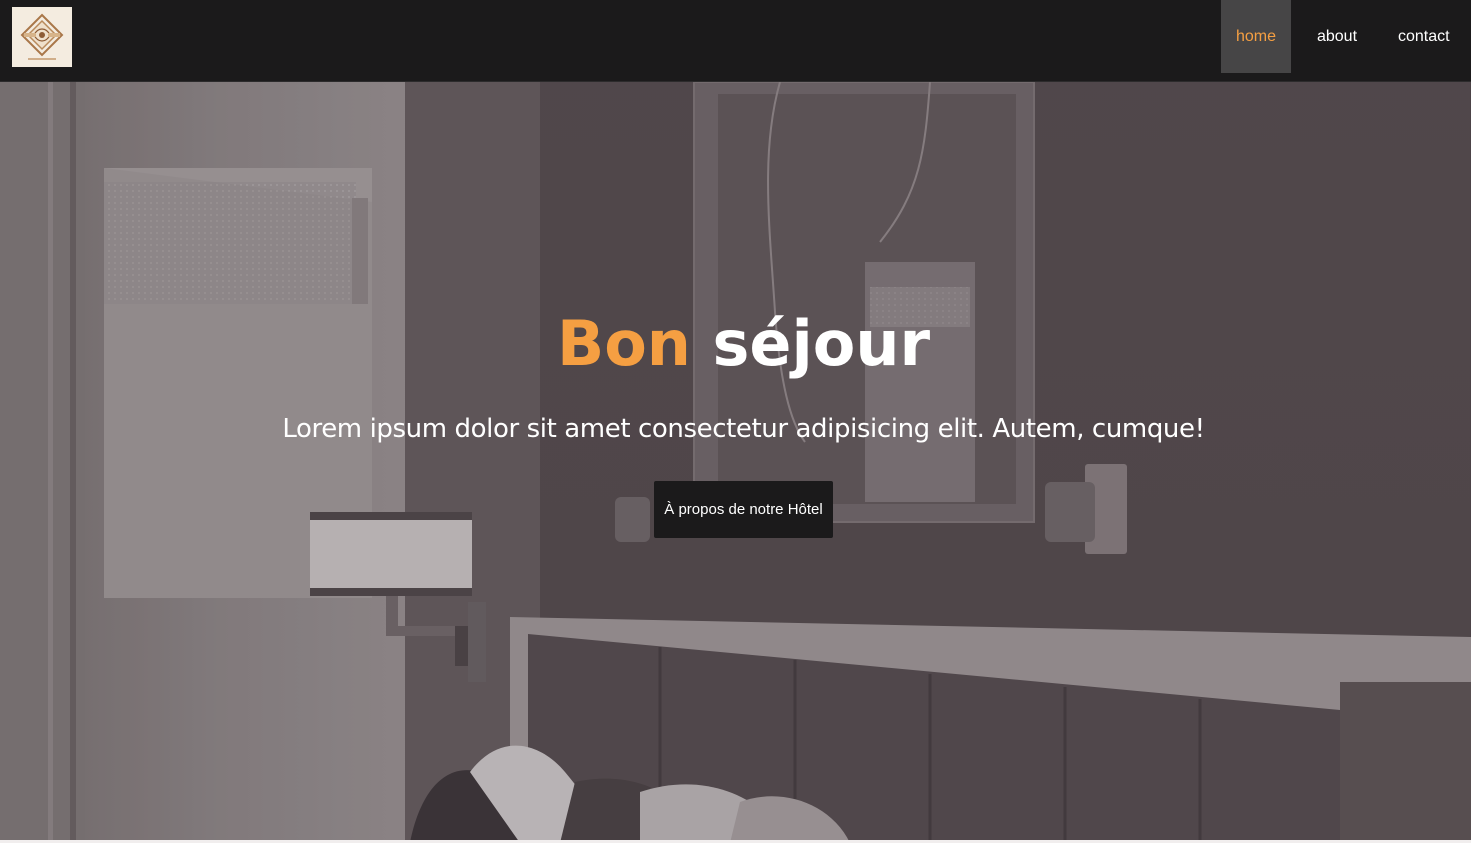 The height and width of the screenshot is (843, 1471). Describe the element at coordinates (1337, 36) in the screenshot. I see `nav-about-link: about` at that location.